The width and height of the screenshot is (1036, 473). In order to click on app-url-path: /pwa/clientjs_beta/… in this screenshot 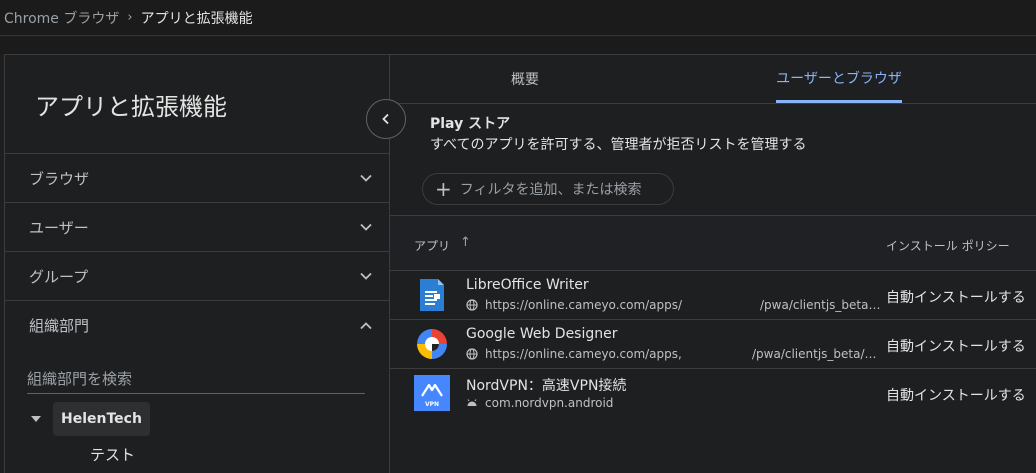, I will do `click(814, 354)`.